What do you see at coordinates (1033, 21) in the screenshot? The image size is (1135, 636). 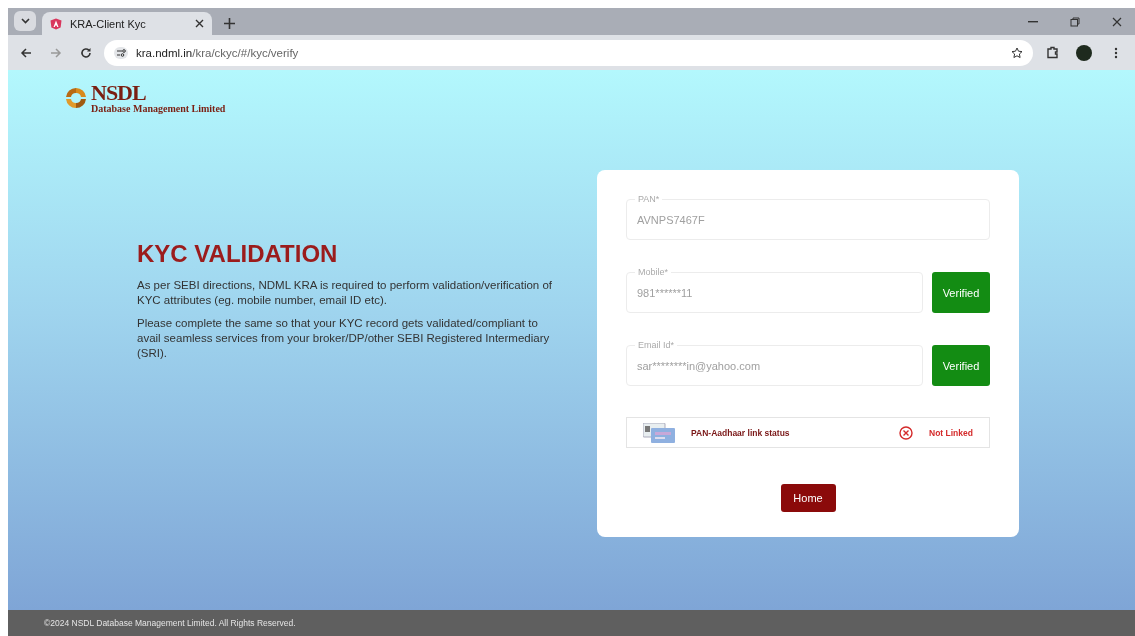 I see `minimize-icon` at bounding box center [1033, 21].